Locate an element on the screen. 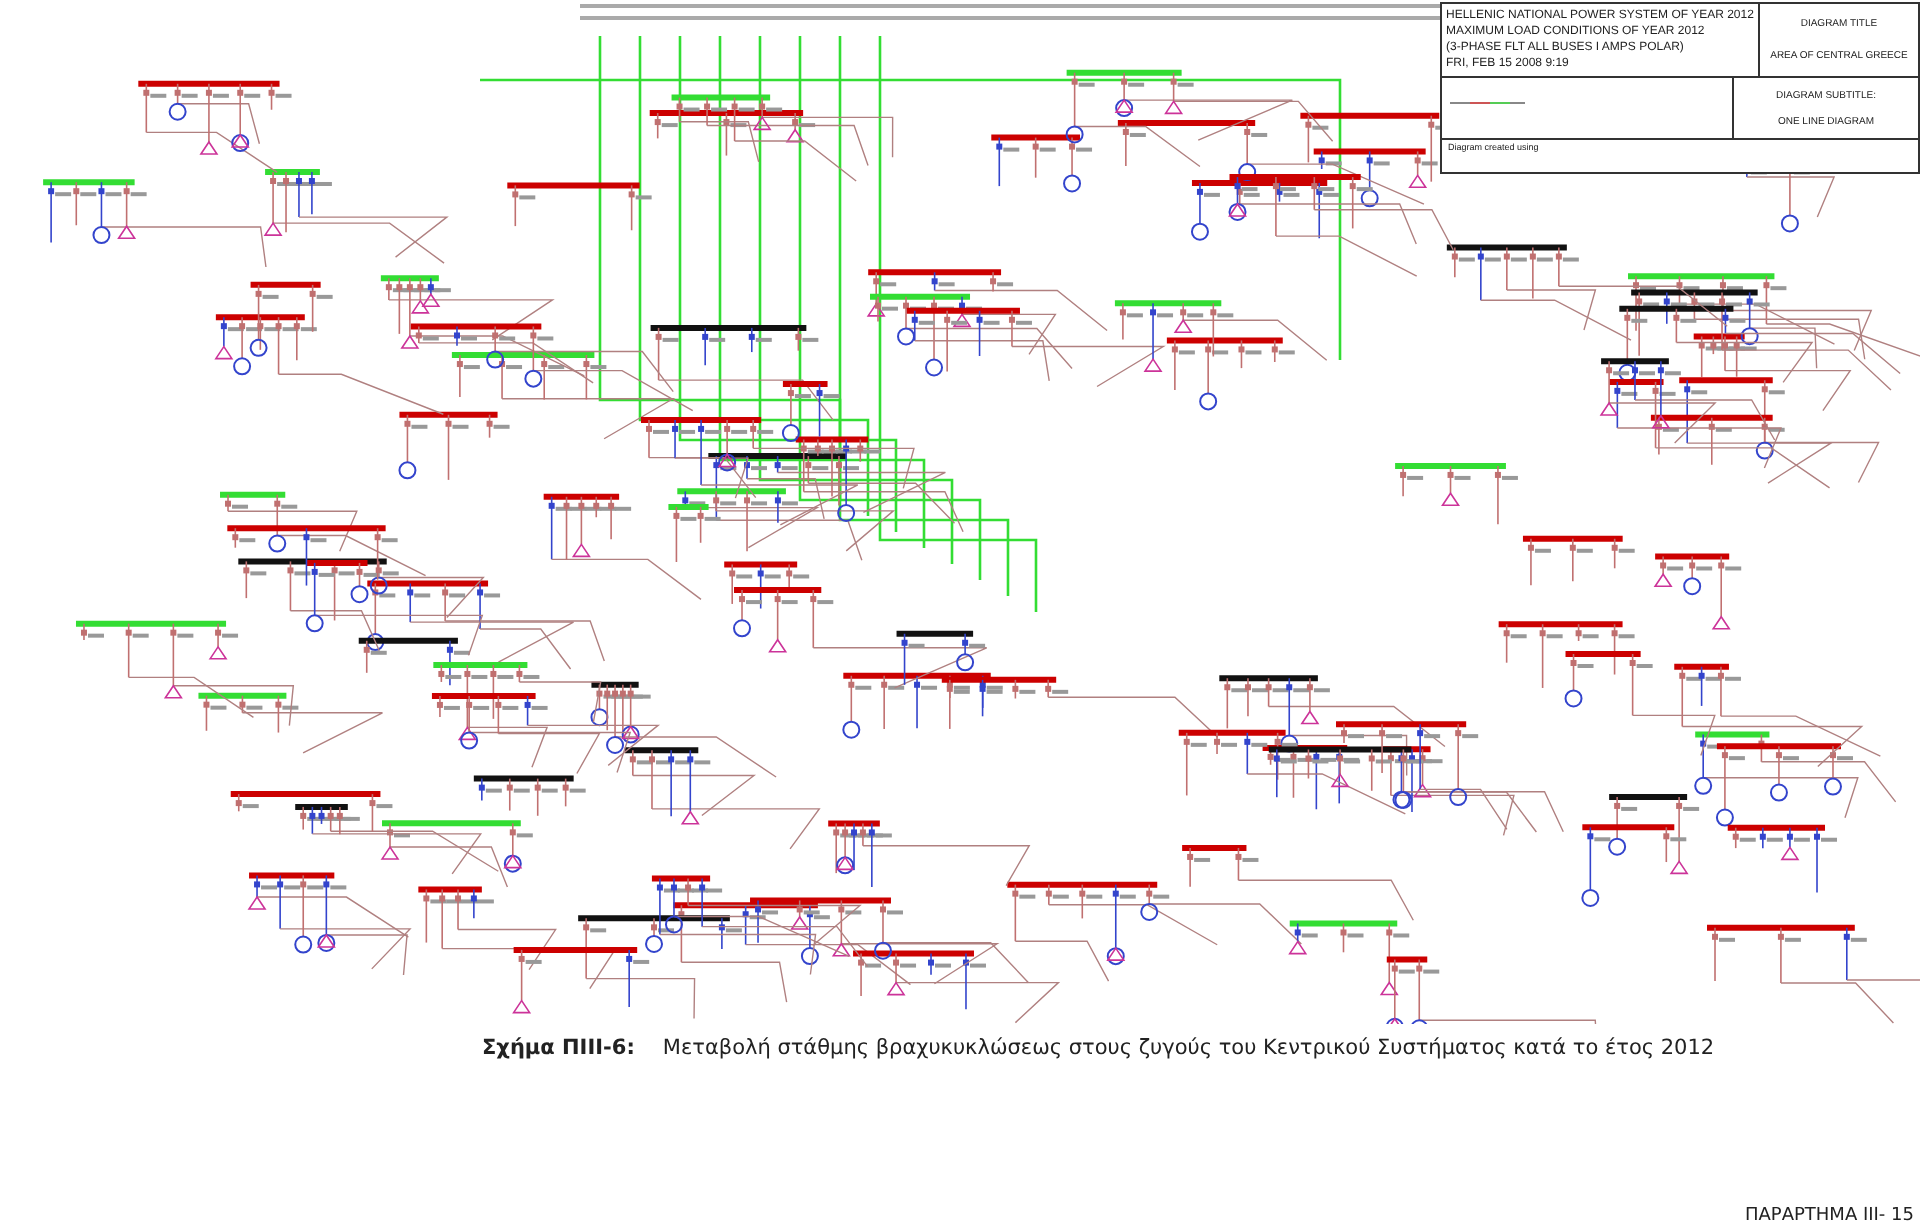 Image resolution: width=1920 pixels, height=1230 pixels. figure-caption: Μεταβολή στάθμης βραχυκυκλώσεως στους ζυγούς του Κεντρικού Συστήματος κατά το έτος 2012 is located at coordinates (1188, 1048).